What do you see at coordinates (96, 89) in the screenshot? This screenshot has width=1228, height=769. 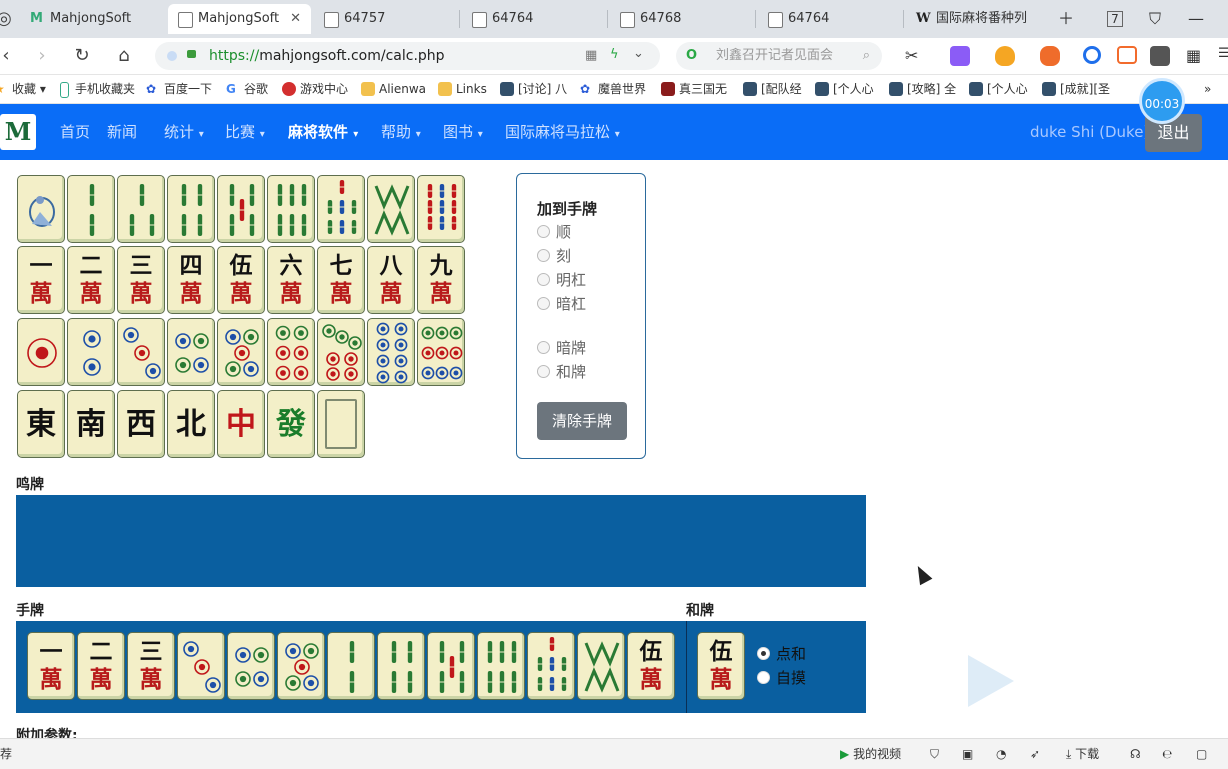 I see `bookmark-item: 手机收藏夹` at bounding box center [96, 89].